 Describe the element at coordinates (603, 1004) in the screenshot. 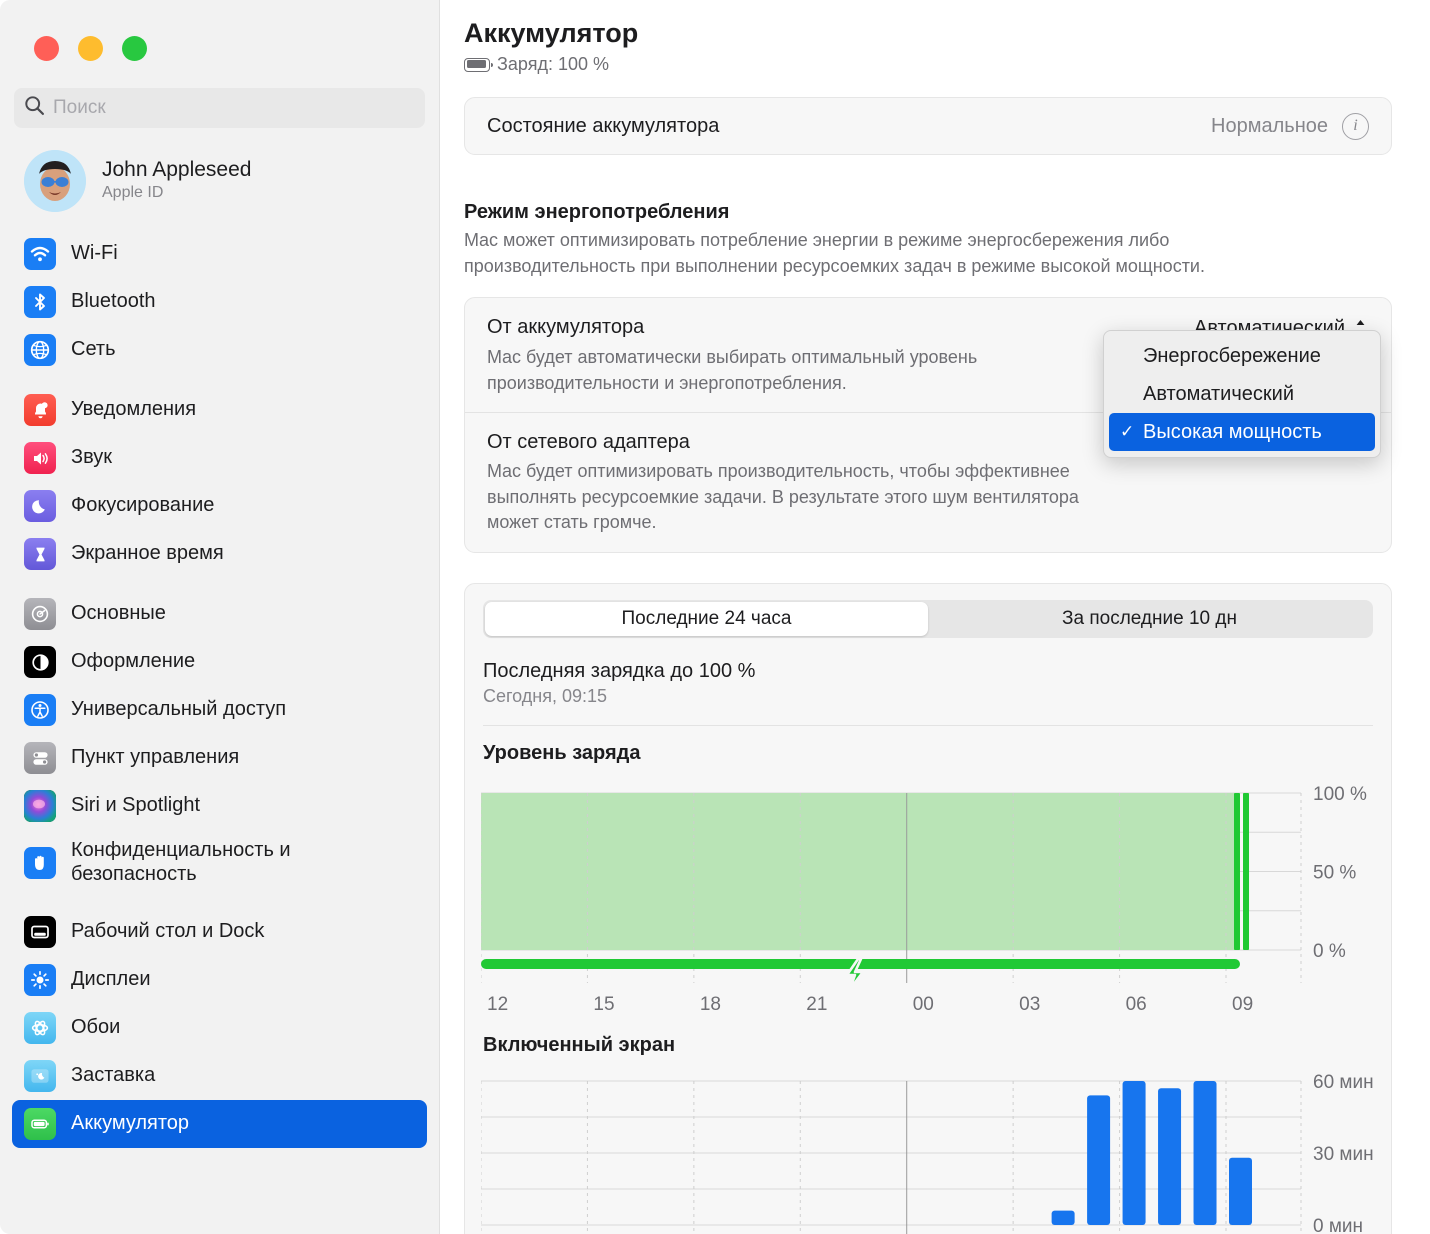

I see `svg-text: 15` at that location.